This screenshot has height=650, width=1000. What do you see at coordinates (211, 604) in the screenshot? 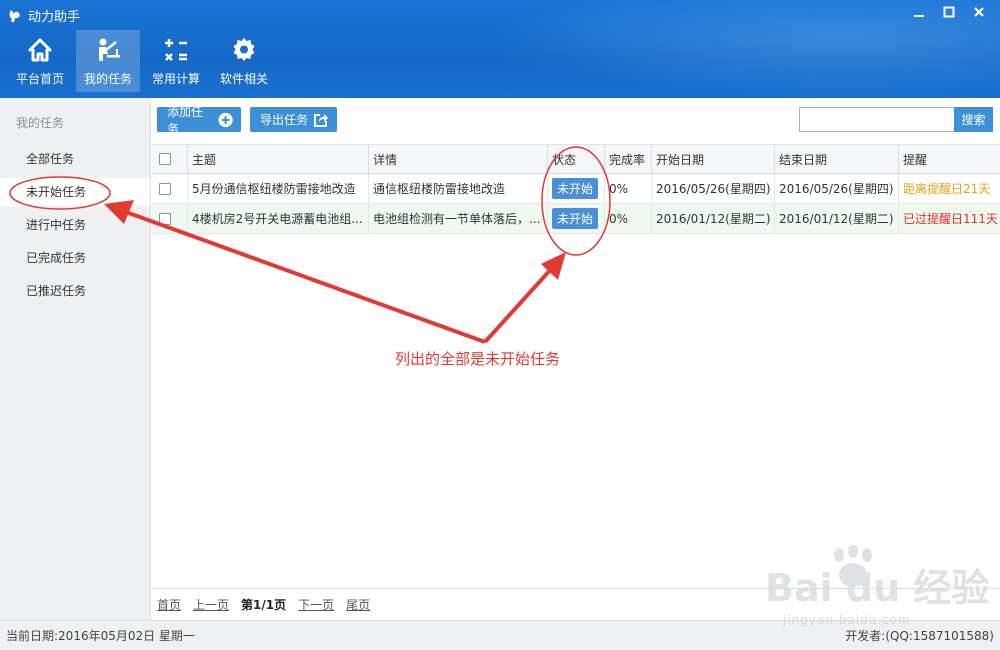
I see `prev-page-link: 上一页` at bounding box center [211, 604].